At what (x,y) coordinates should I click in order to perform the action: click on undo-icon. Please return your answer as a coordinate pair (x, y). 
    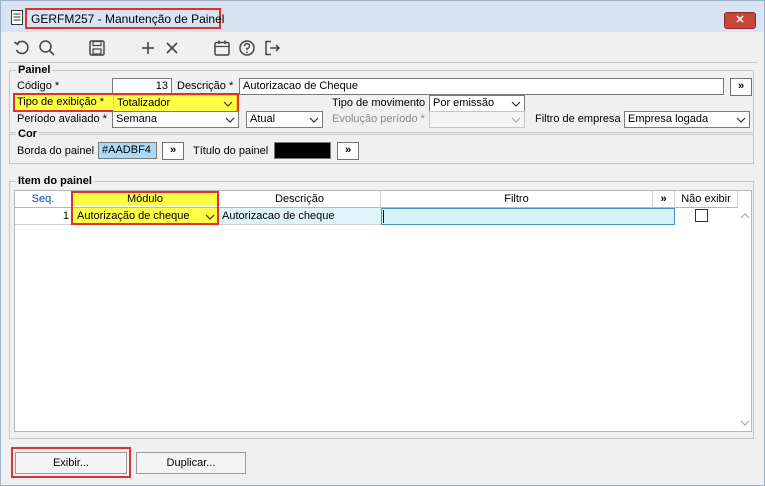
    Looking at the image, I should click on (22, 48).